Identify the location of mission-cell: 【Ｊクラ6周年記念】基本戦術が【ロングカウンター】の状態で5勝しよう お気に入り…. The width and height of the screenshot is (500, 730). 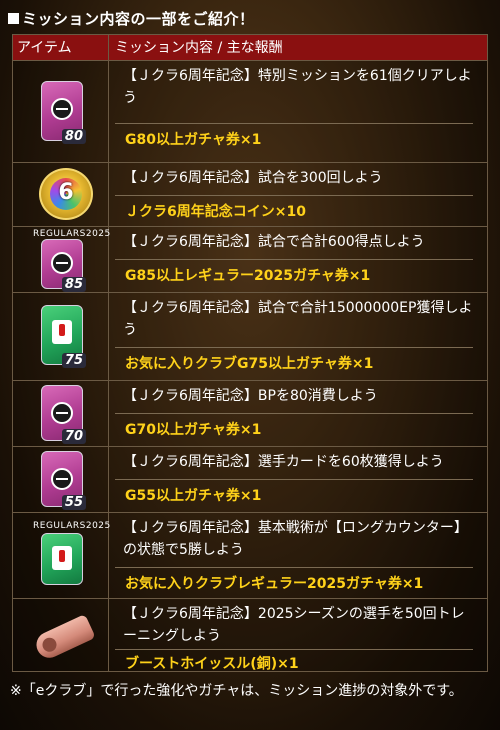
(298, 555).